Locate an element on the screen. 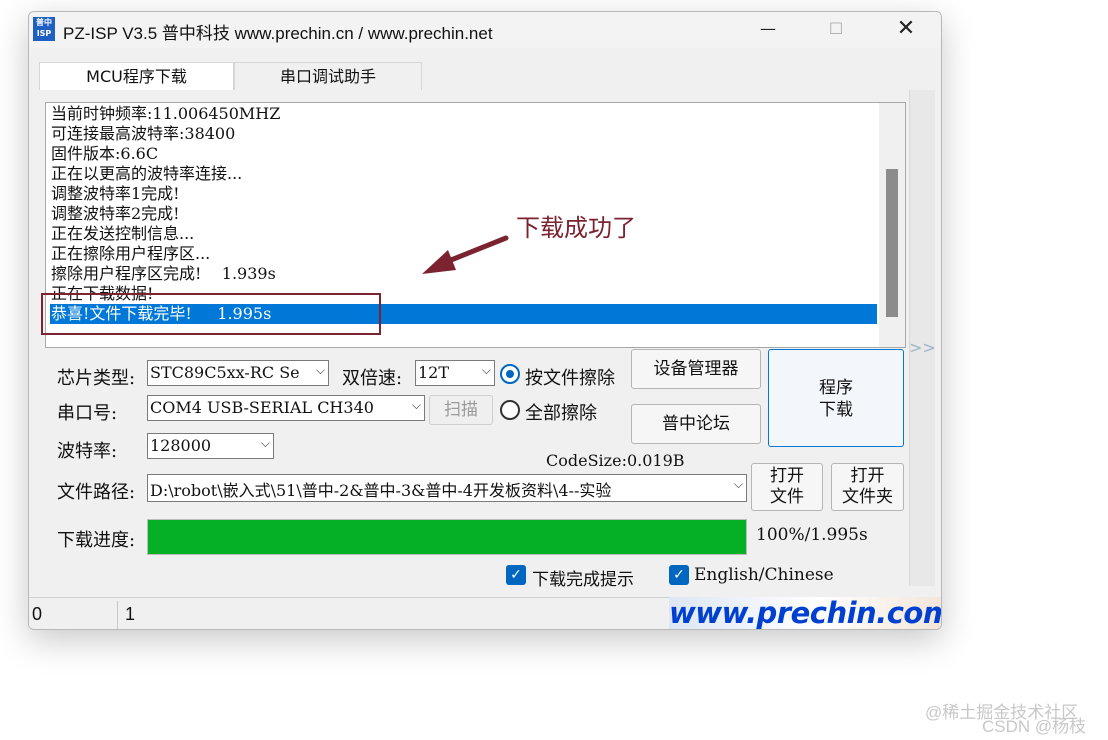 The image size is (1108, 740). status-cell-2: 1 is located at coordinates (130, 614).